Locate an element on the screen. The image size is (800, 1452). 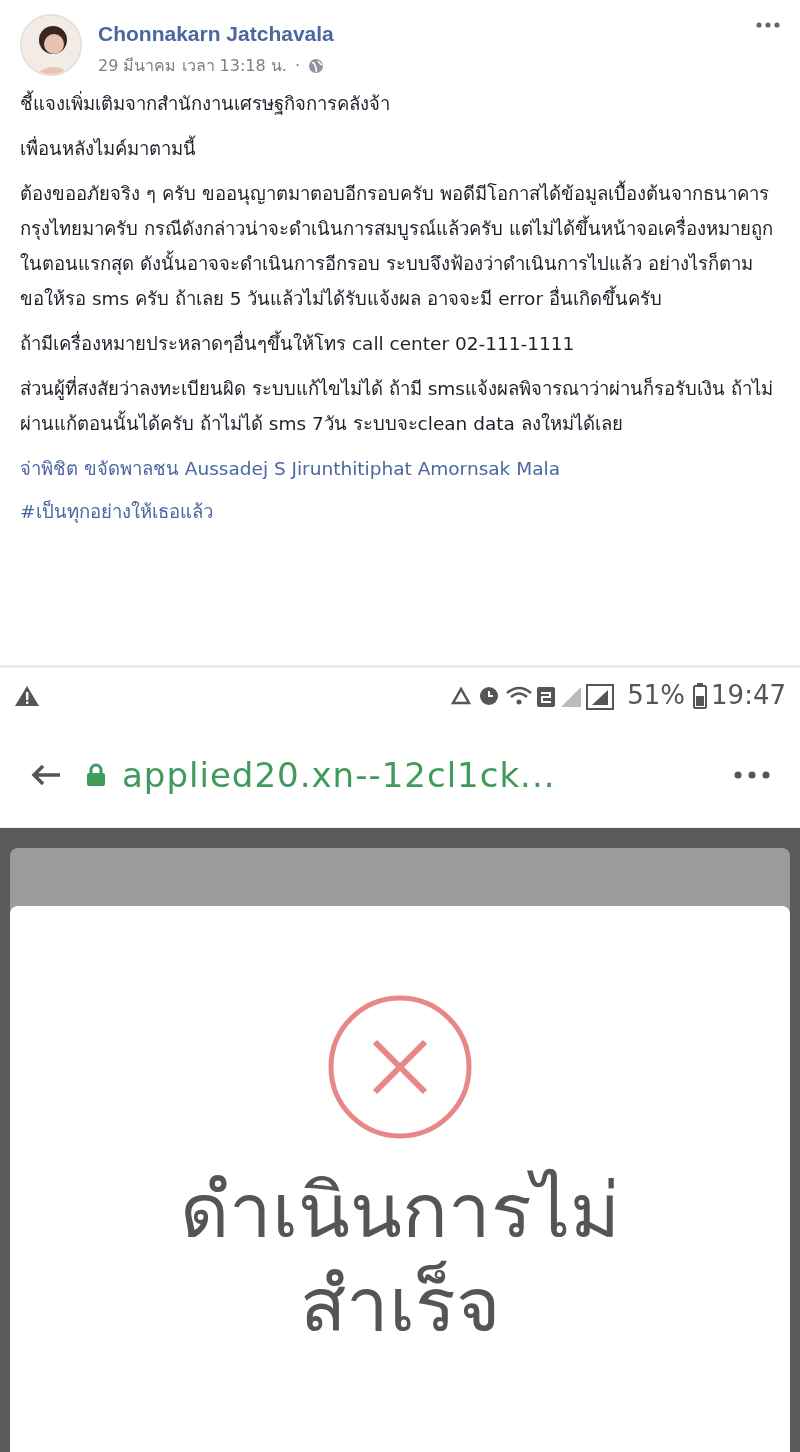
hashtag-link: #เป็นทุกอย่างให้เธอแล้ว is located at coordinates (400, 511).